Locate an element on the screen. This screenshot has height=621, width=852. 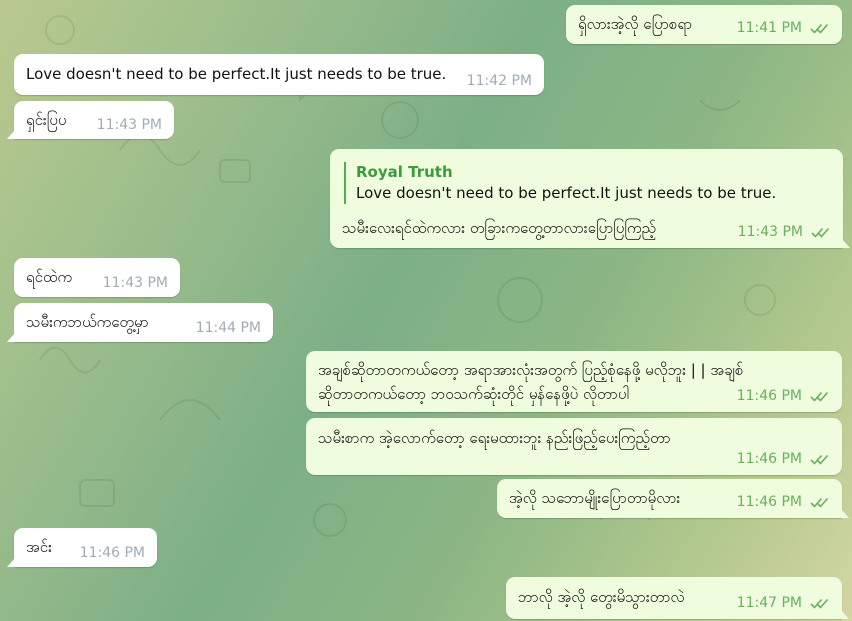
message-bubble-incoming: ရင်ထဲက 11:43 PM is located at coordinates (97, 277).